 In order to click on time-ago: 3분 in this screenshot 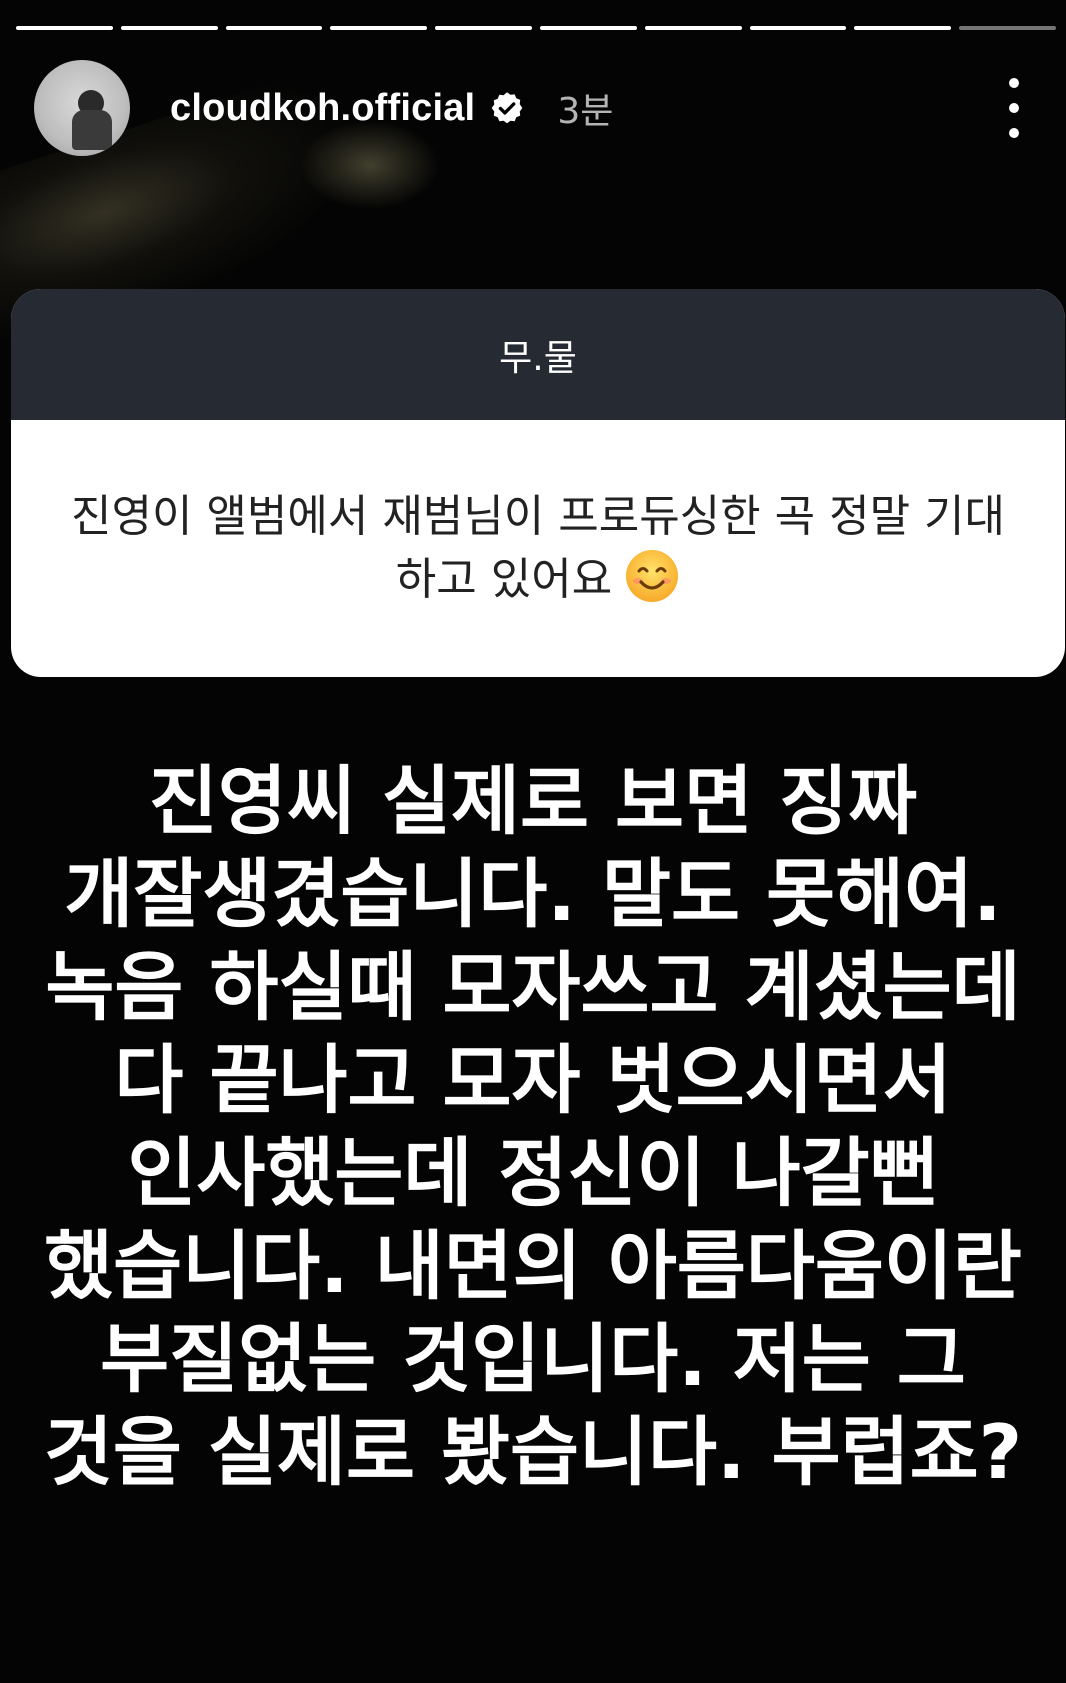, I will do `click(585, 111)`.